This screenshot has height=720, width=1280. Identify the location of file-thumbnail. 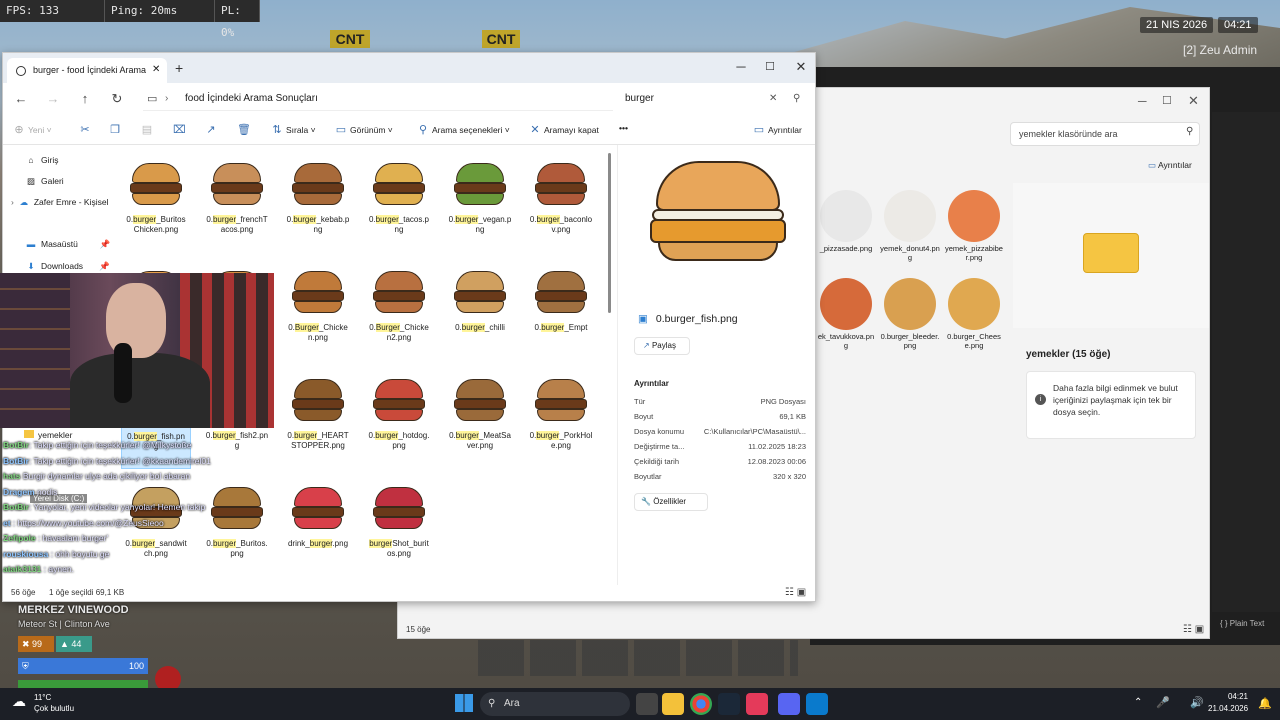
(318, 291).